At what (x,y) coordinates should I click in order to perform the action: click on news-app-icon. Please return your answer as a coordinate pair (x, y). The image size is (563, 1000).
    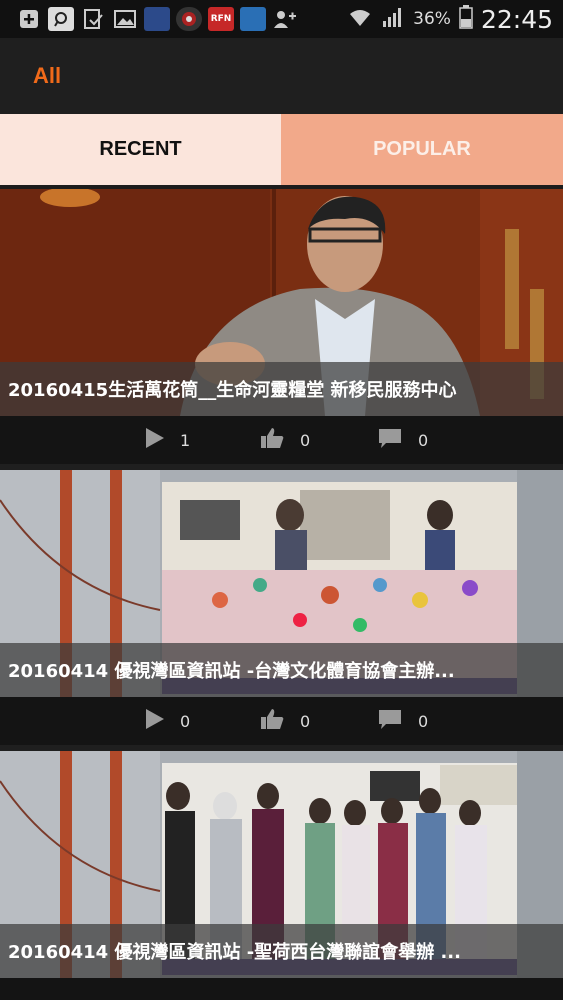
    Looking at the image, I should click on (157, 19).